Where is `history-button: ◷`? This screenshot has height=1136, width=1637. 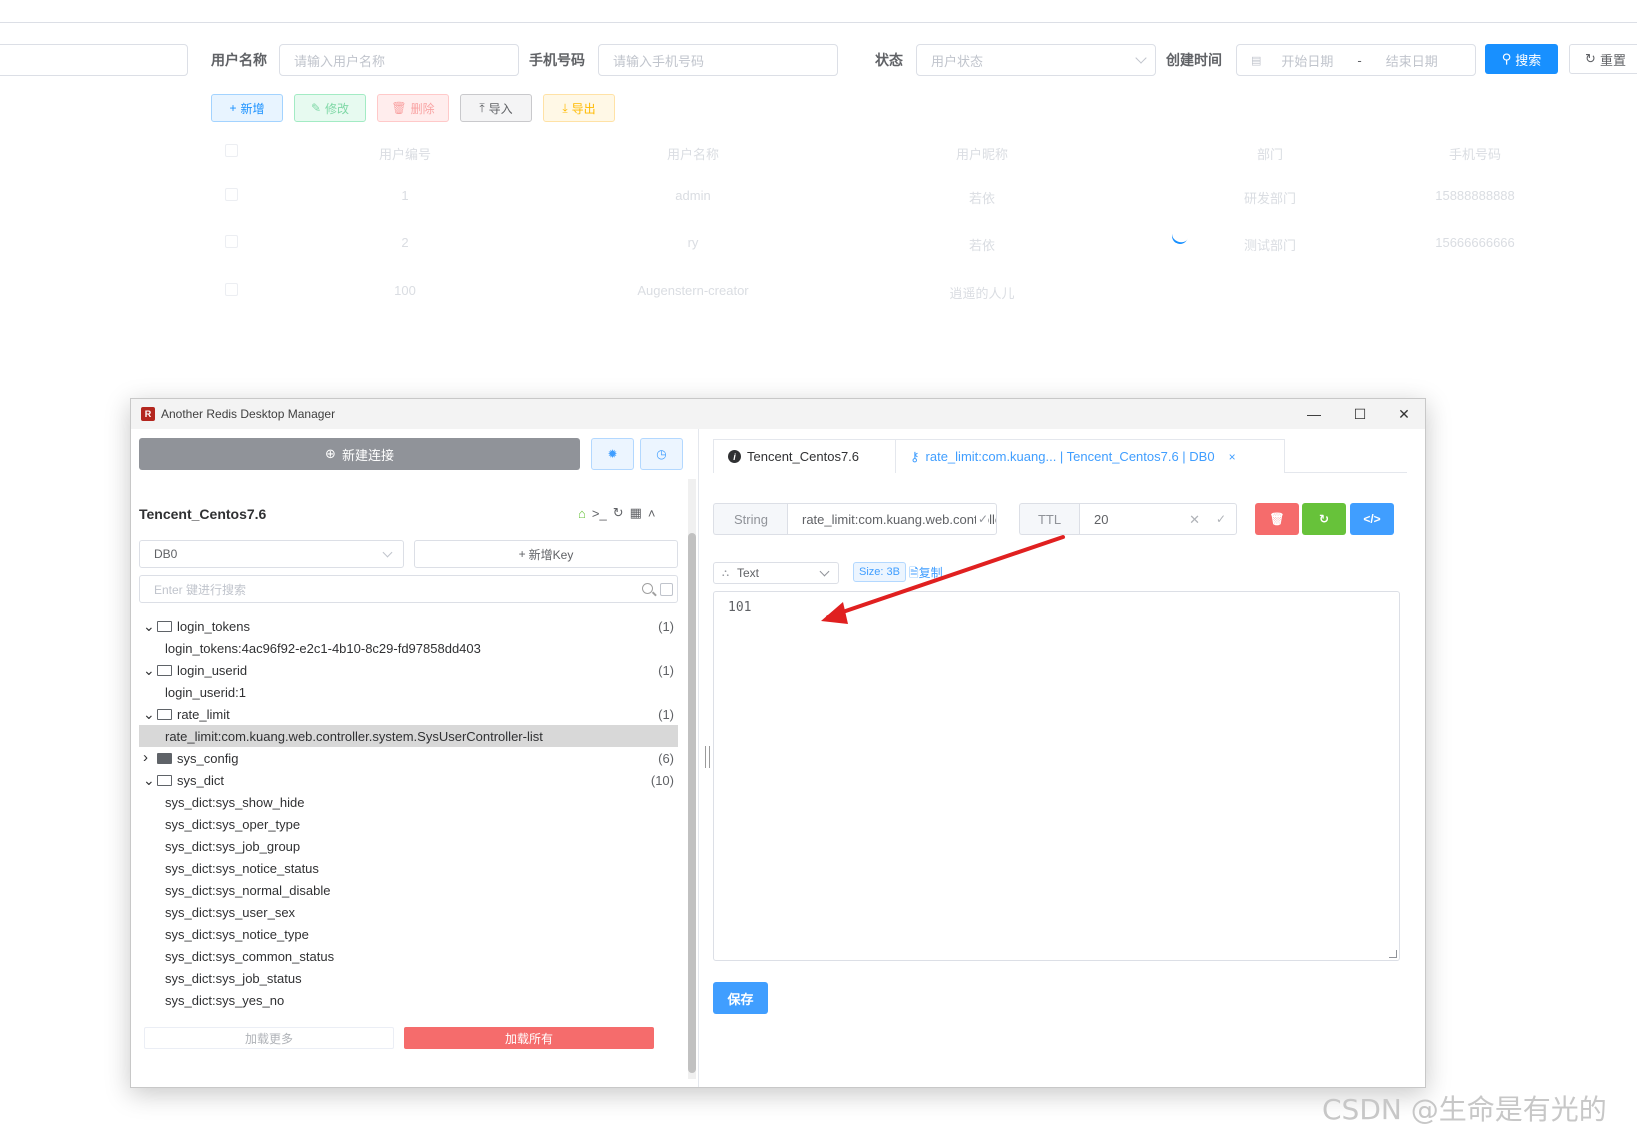 history-button: ◷ is located at coordinates (661, 454).